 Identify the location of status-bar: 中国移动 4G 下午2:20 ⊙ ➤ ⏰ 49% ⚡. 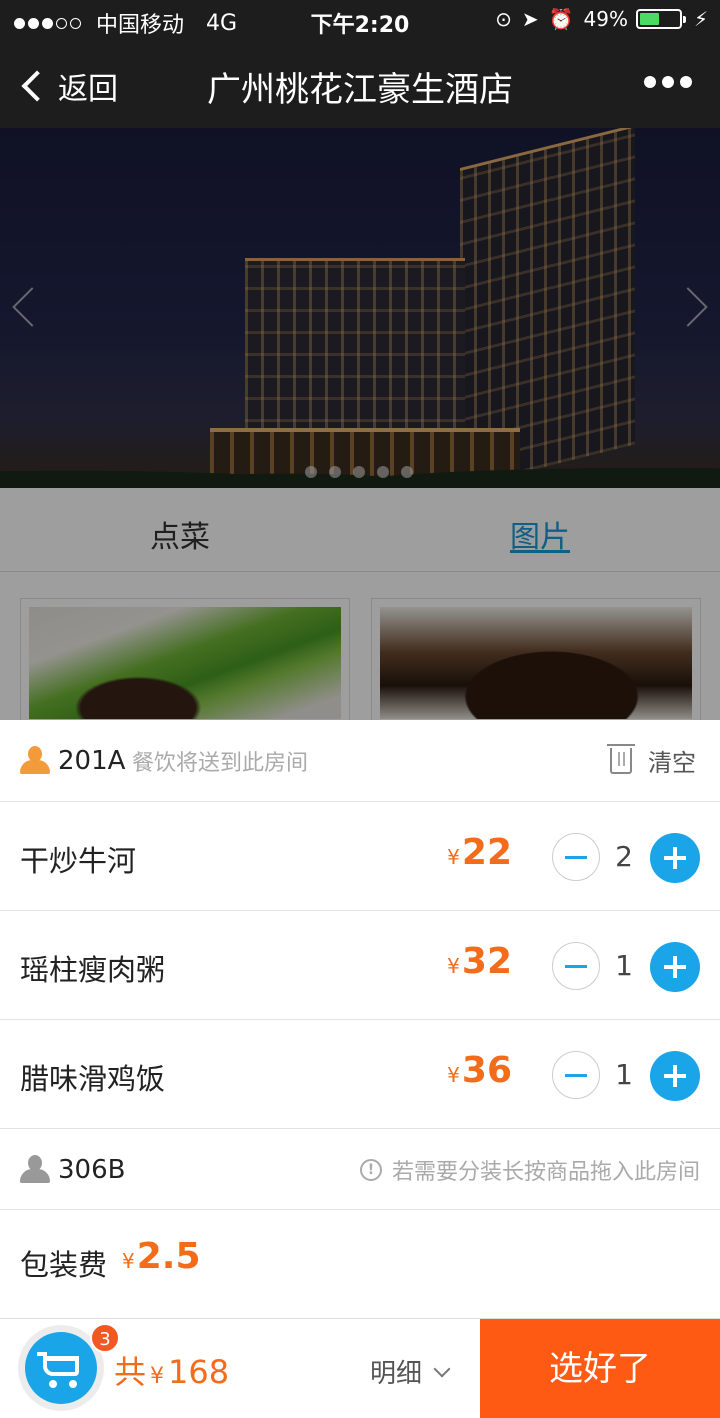
(360, 20).